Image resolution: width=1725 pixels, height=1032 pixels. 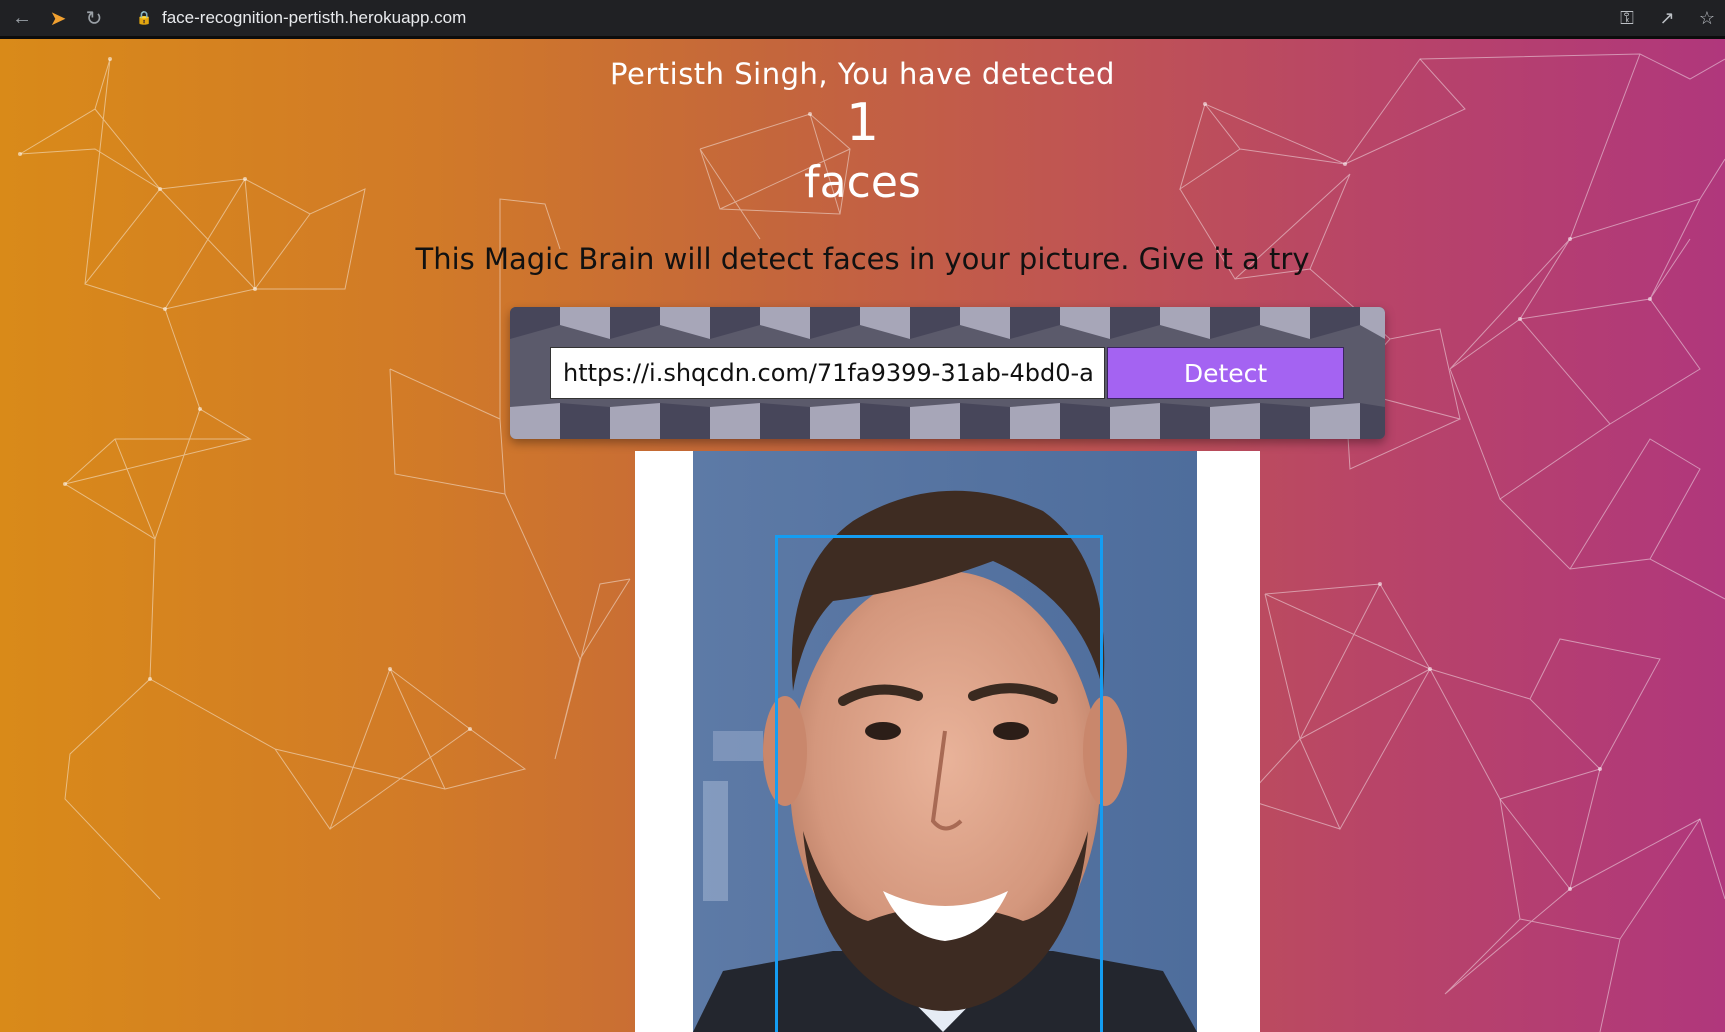 What do you see at coordinates (1627, 18) in the screenshot?
I see `key-icon: ⚿` at bounding box center [1627, 18].